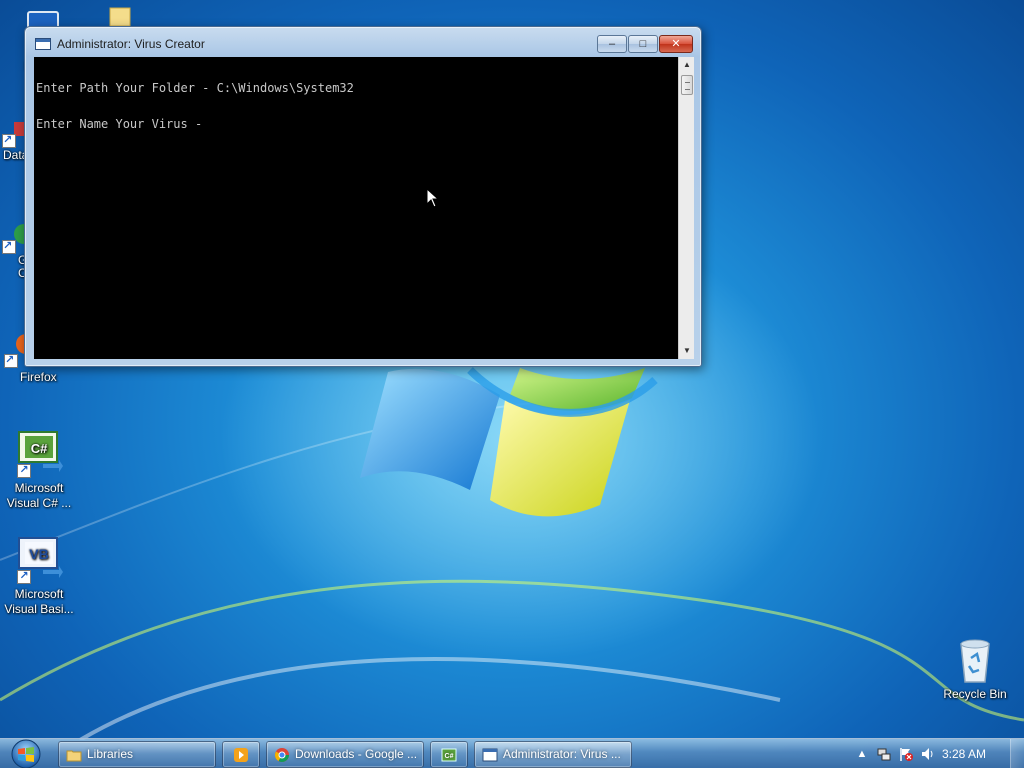 Image resolution: width=1024 pixels, height=768 pixels. Describe the element at coordinates (862, 754) in the screenshot. I see `show-hidden-icons-icon: ▲` at that location.